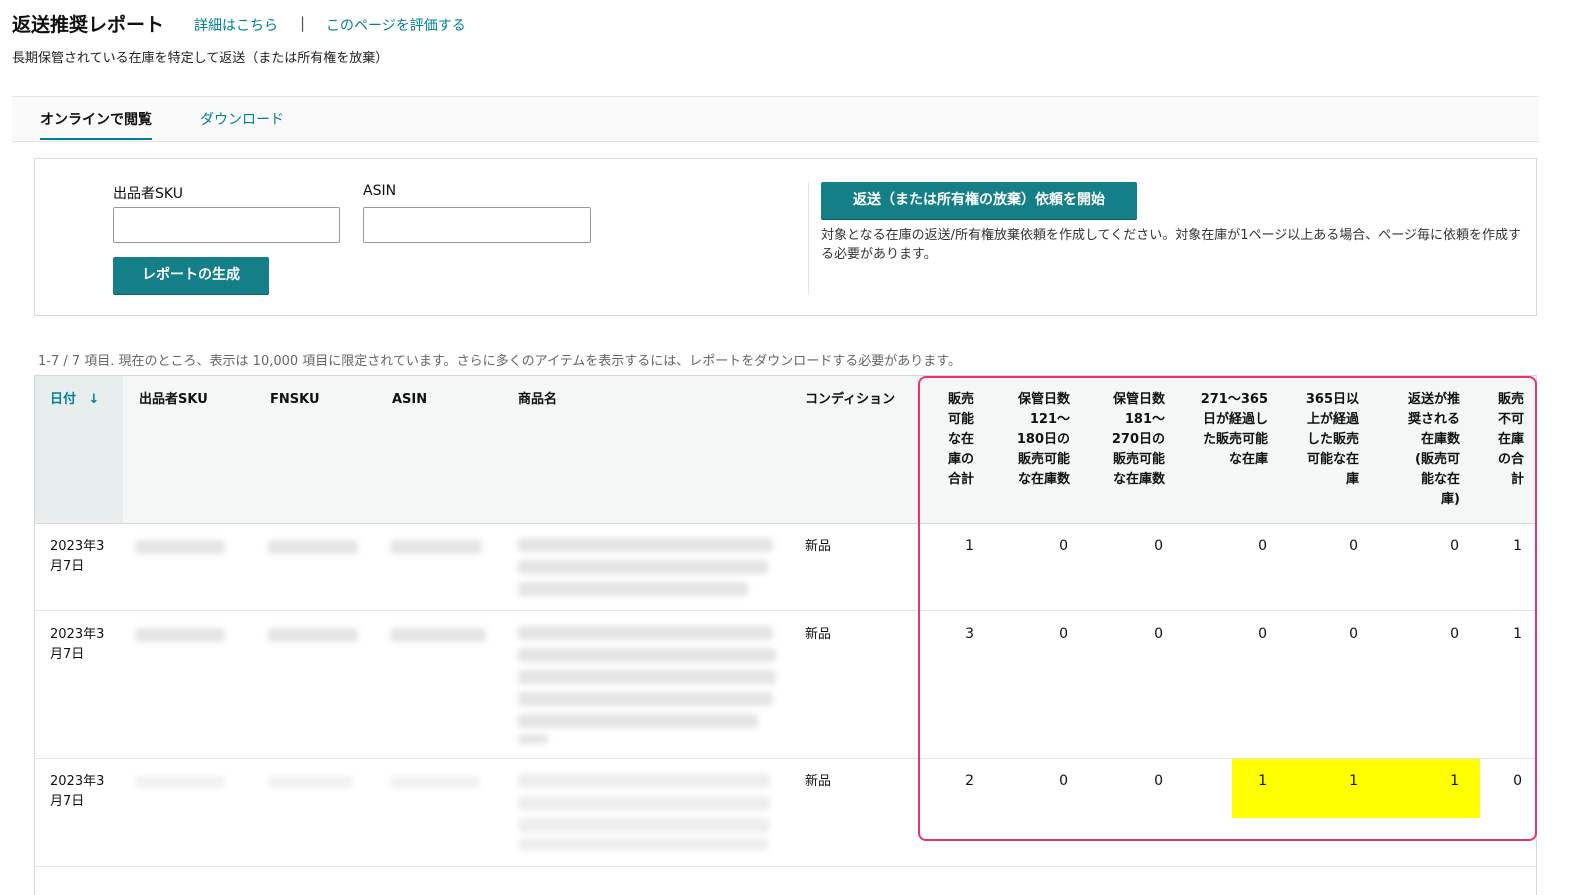 The image size is (1586, 895). What do you see at coordinates (88, 25) in the screenshot?
I see `page-title: 返送推奨レポート` at bounding box center [88, 25].